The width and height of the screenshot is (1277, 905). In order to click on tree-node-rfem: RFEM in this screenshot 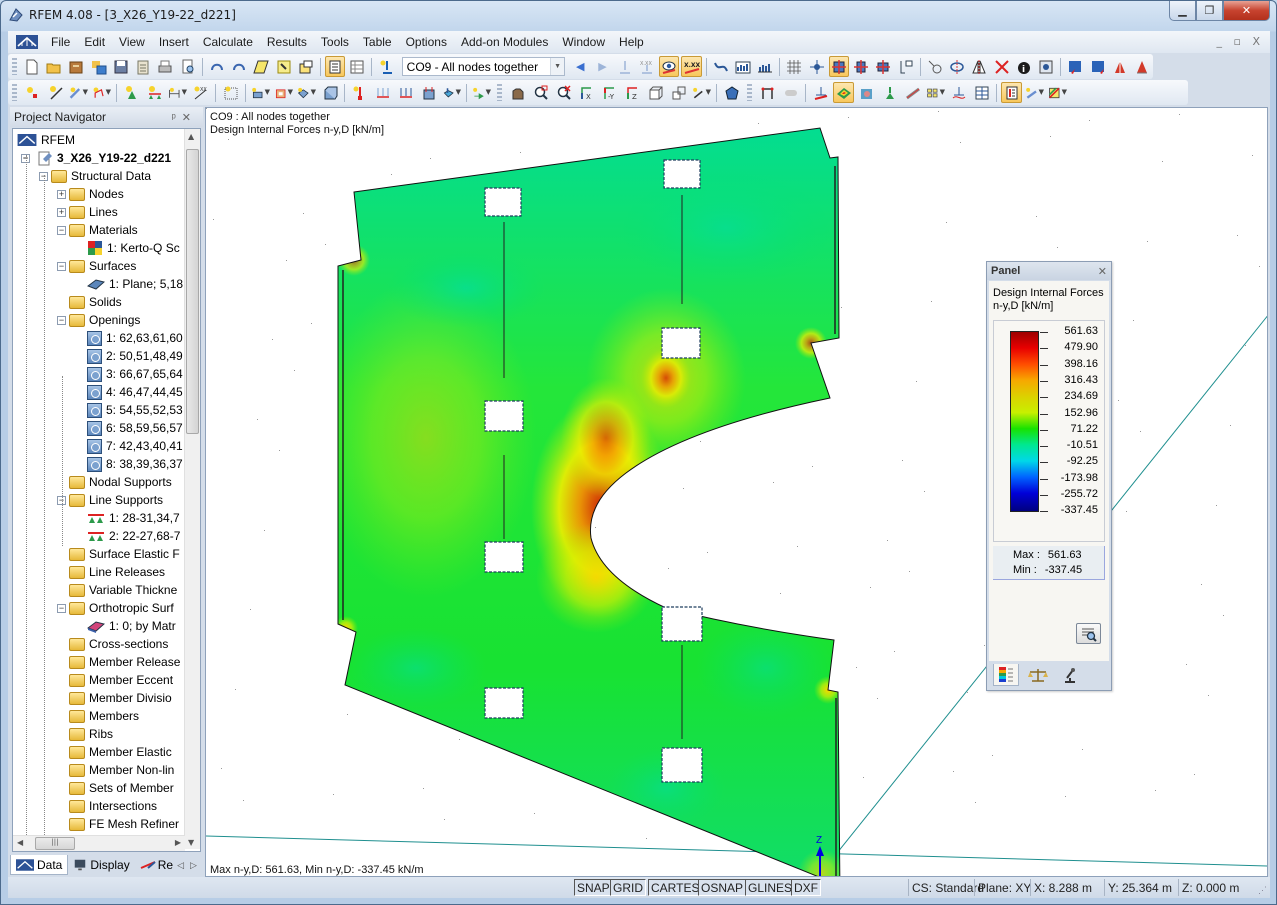, I will do `click(46, 140)`.